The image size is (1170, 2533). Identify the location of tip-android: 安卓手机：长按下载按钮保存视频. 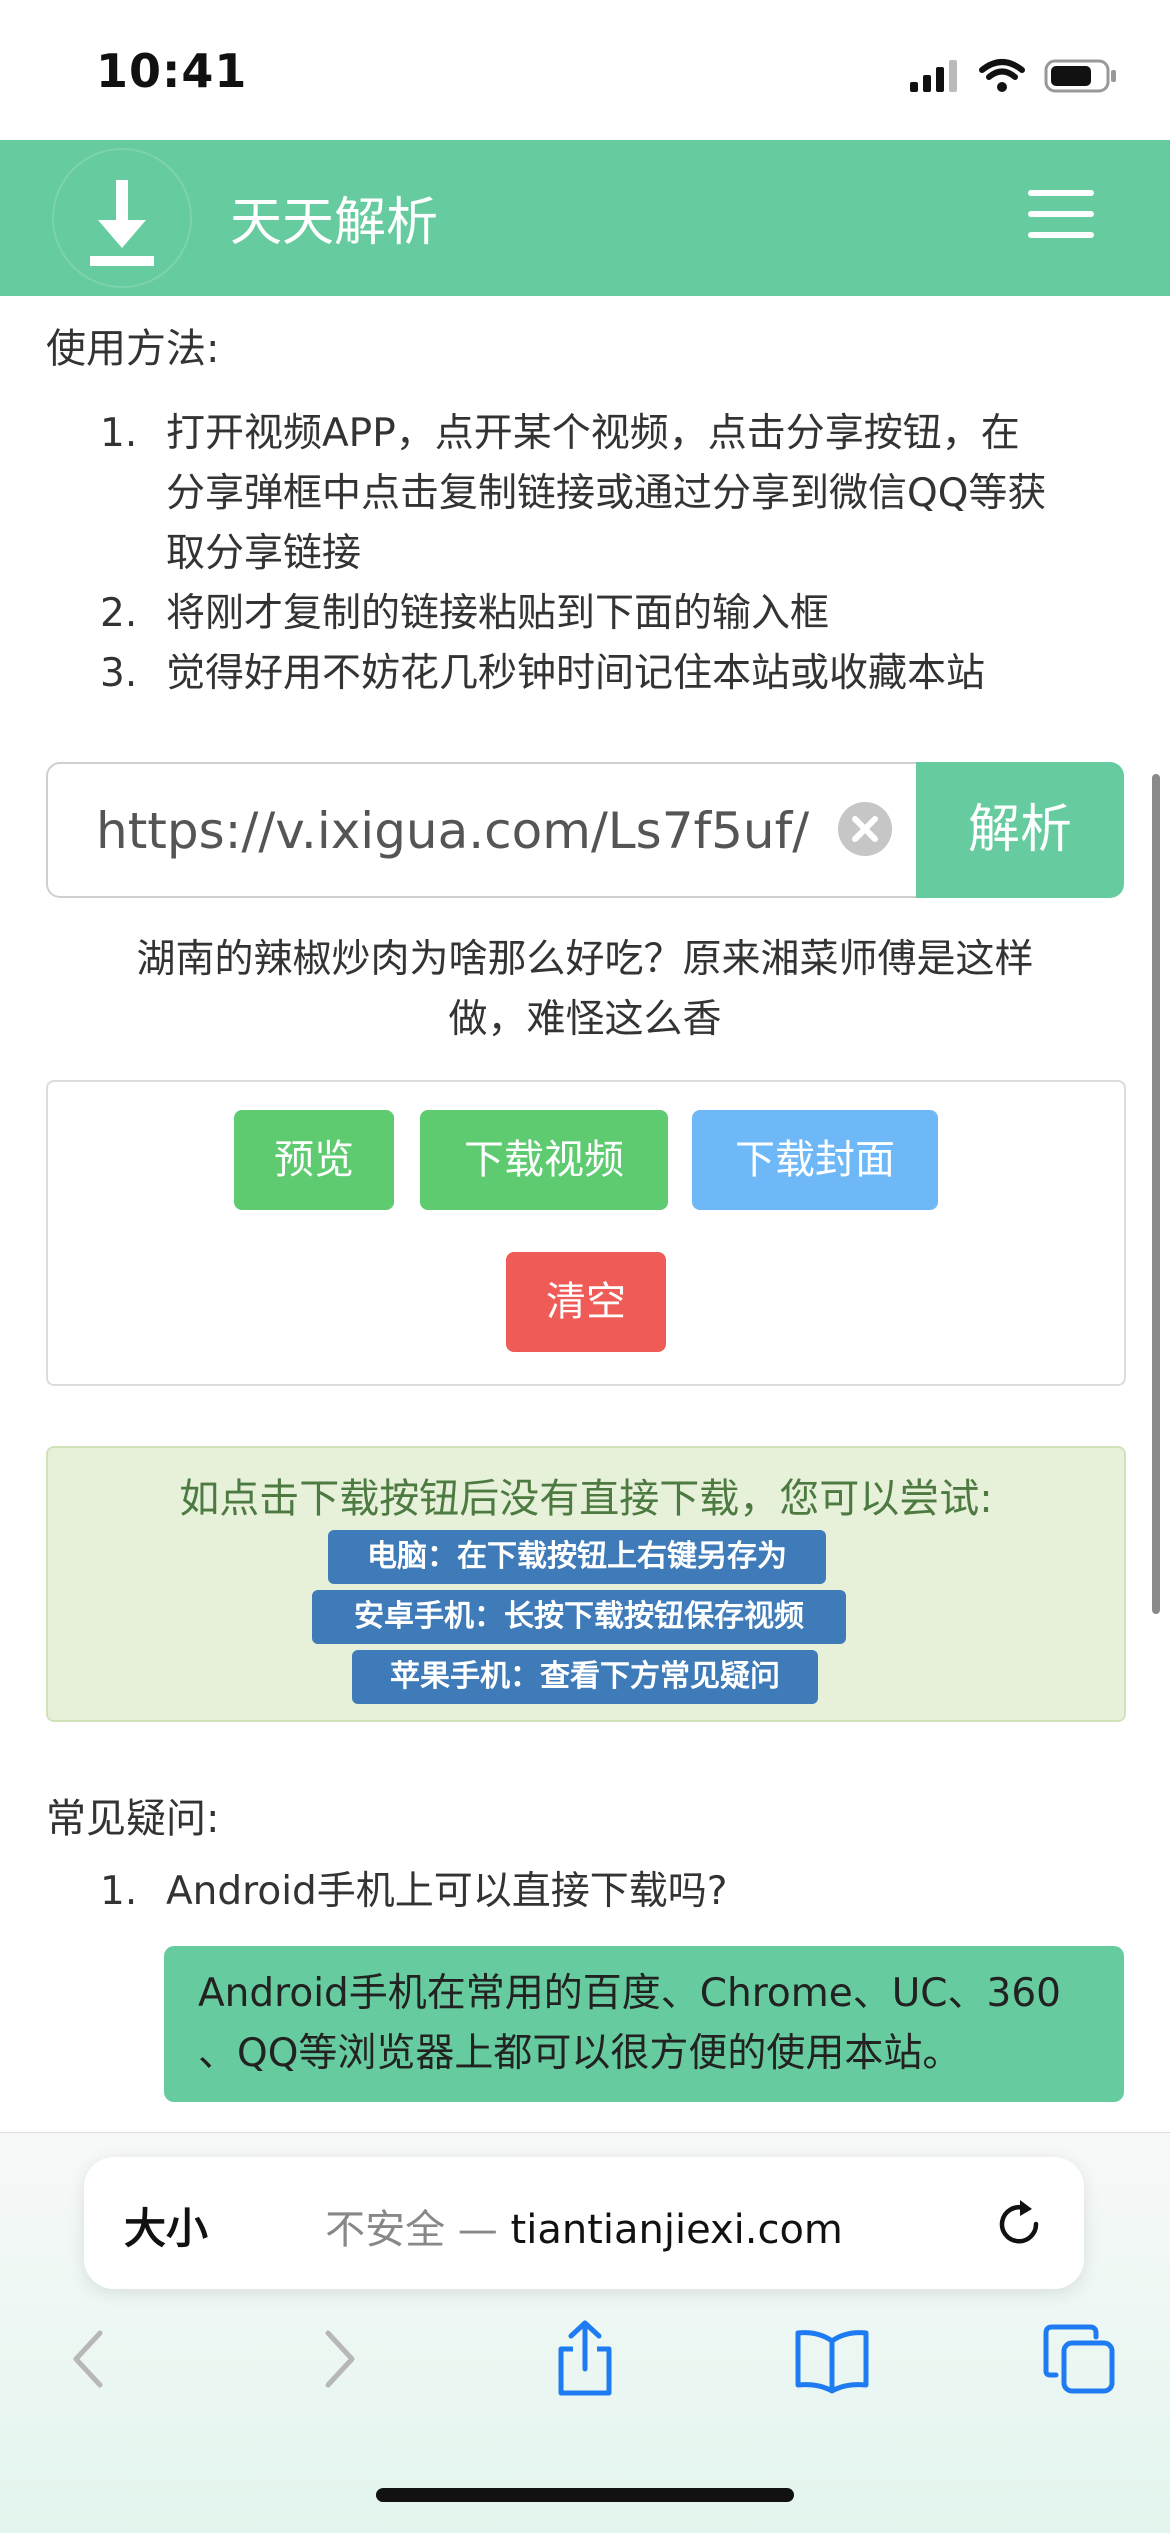
(579, 1617).